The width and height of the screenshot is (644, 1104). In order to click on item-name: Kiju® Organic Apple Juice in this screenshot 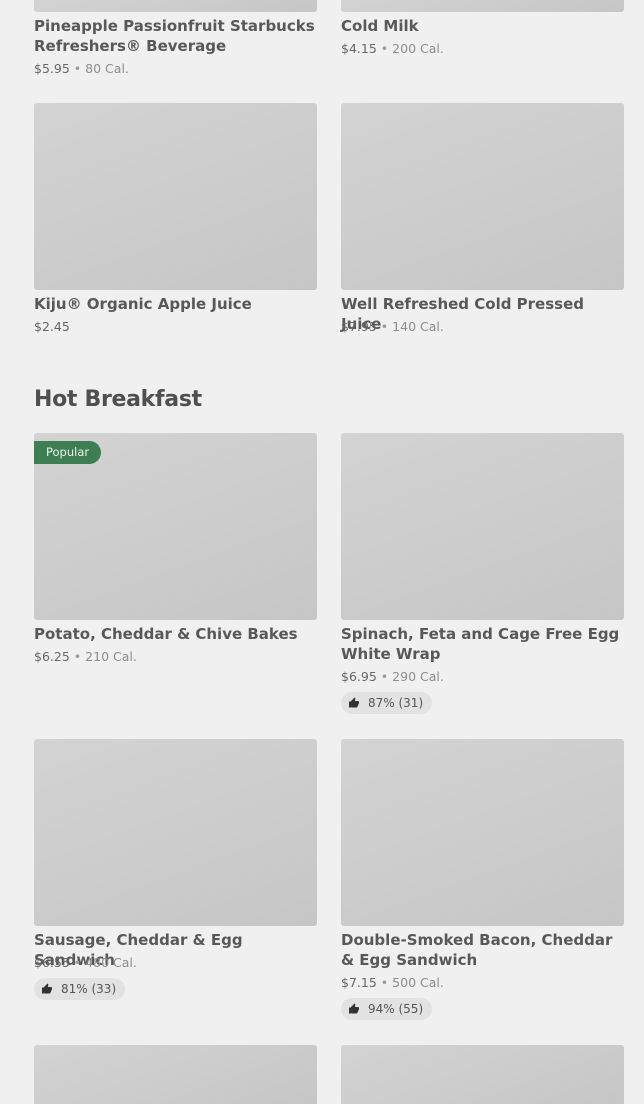, I will do `click(143, 304)`.